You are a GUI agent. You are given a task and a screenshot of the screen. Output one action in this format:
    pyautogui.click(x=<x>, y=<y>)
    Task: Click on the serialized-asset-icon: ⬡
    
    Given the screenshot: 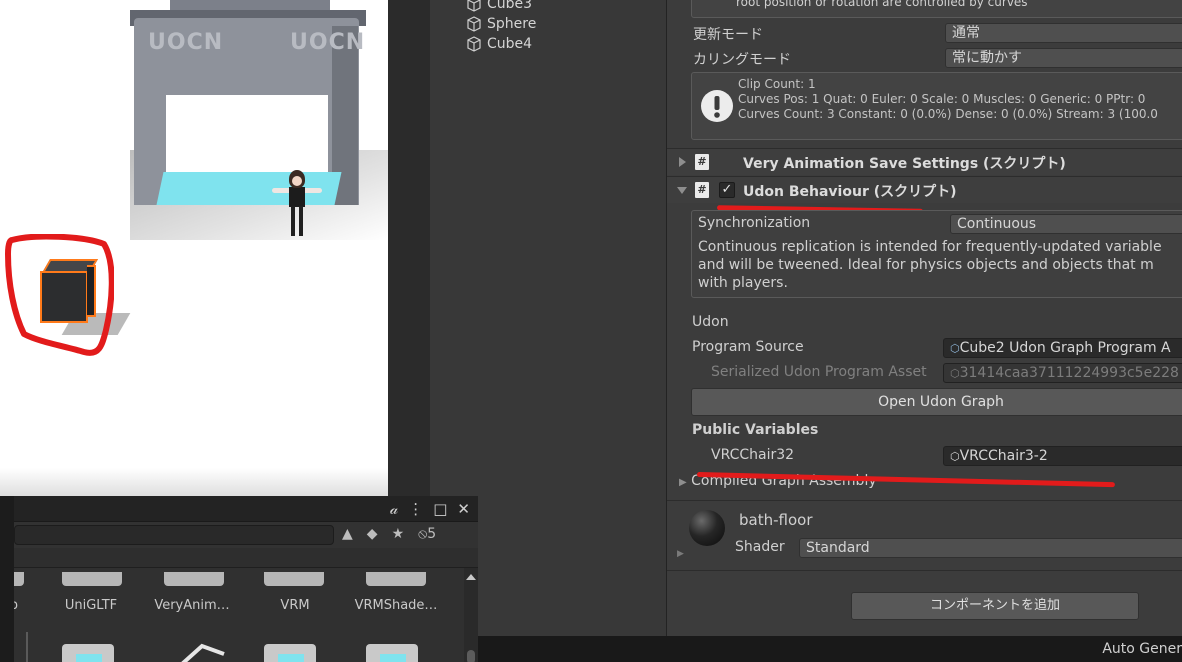 What is the action you would take?
    pyautogui.click(x=955, y=373)
    